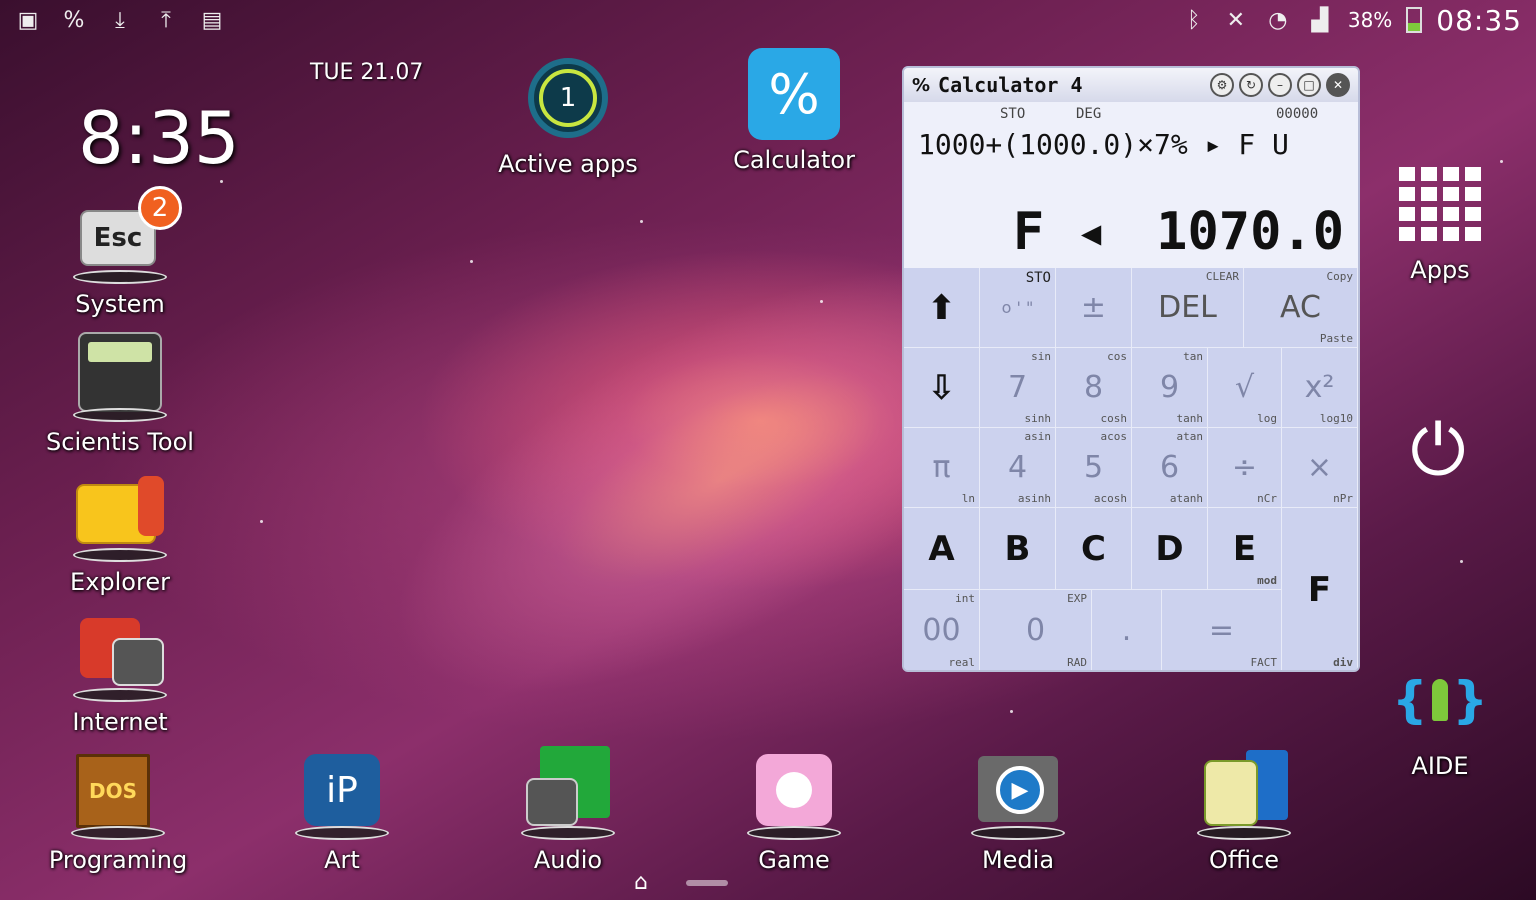 The image size is (1536, 900). I want to click on power-icon: ⏻, so click(1438, 450).